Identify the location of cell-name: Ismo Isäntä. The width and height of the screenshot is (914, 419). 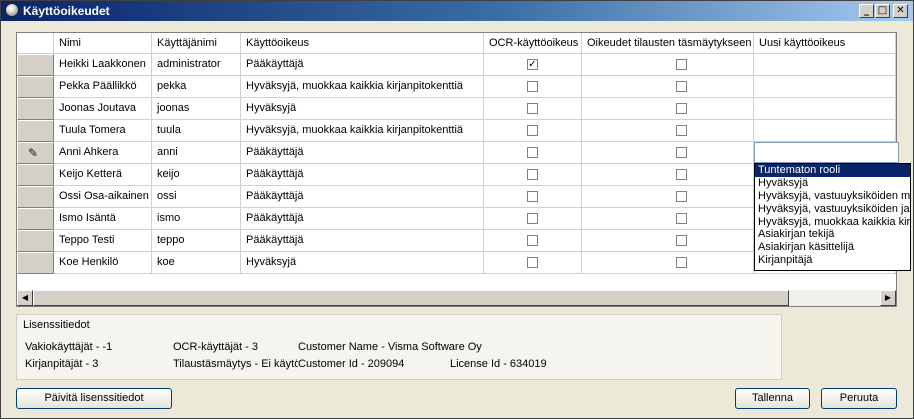
(103, 219).